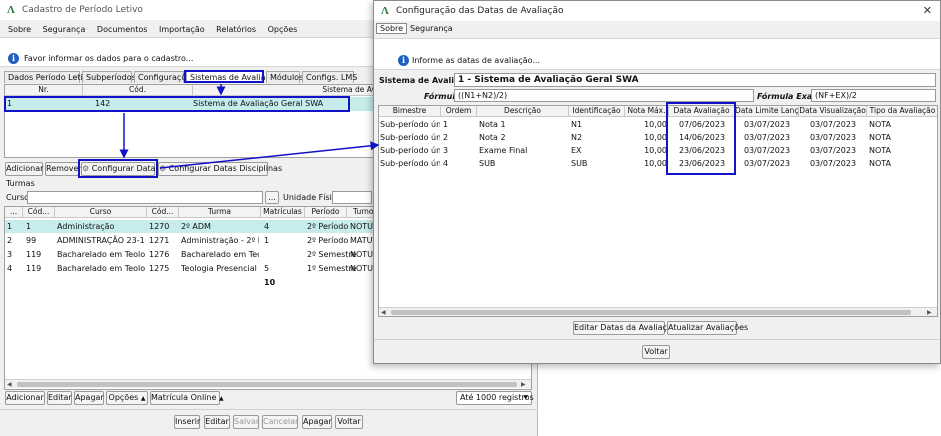  I want to click on save-button: Salvar, so click(246, 422).